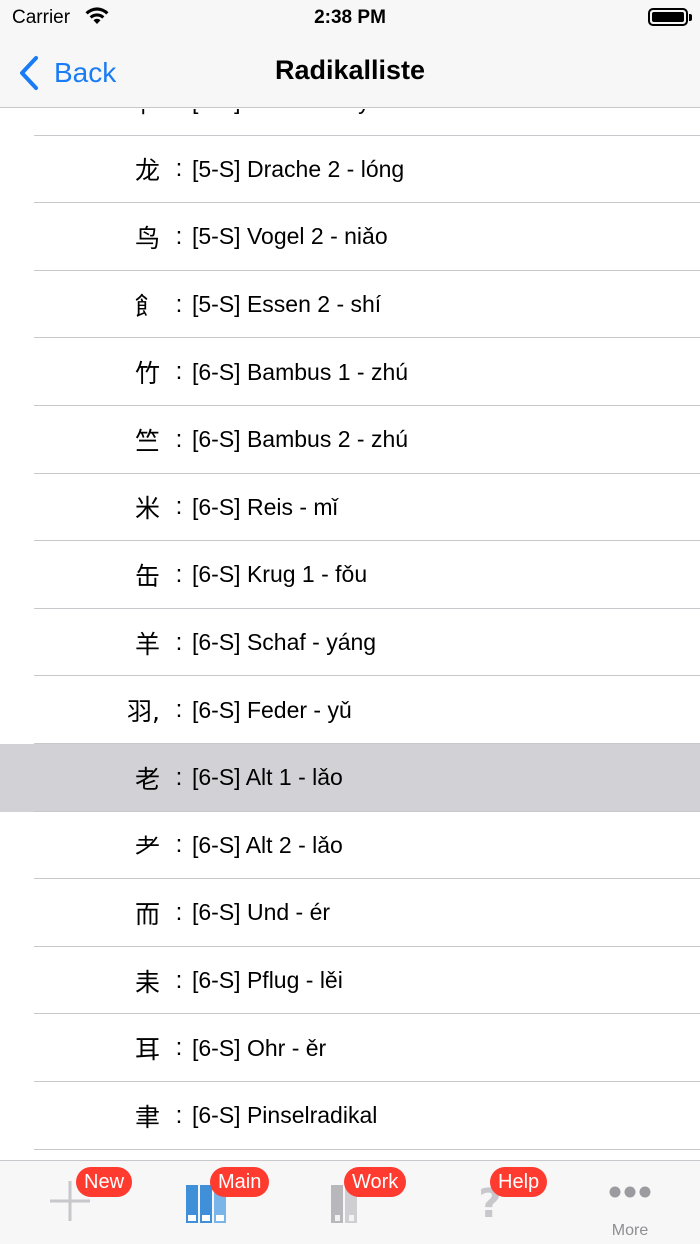 The image size is (700, 1244). What do you see at coordinates (147, 982) in the screenshot?
I see `radical-character: 耒` at bounding box center [147, 982].